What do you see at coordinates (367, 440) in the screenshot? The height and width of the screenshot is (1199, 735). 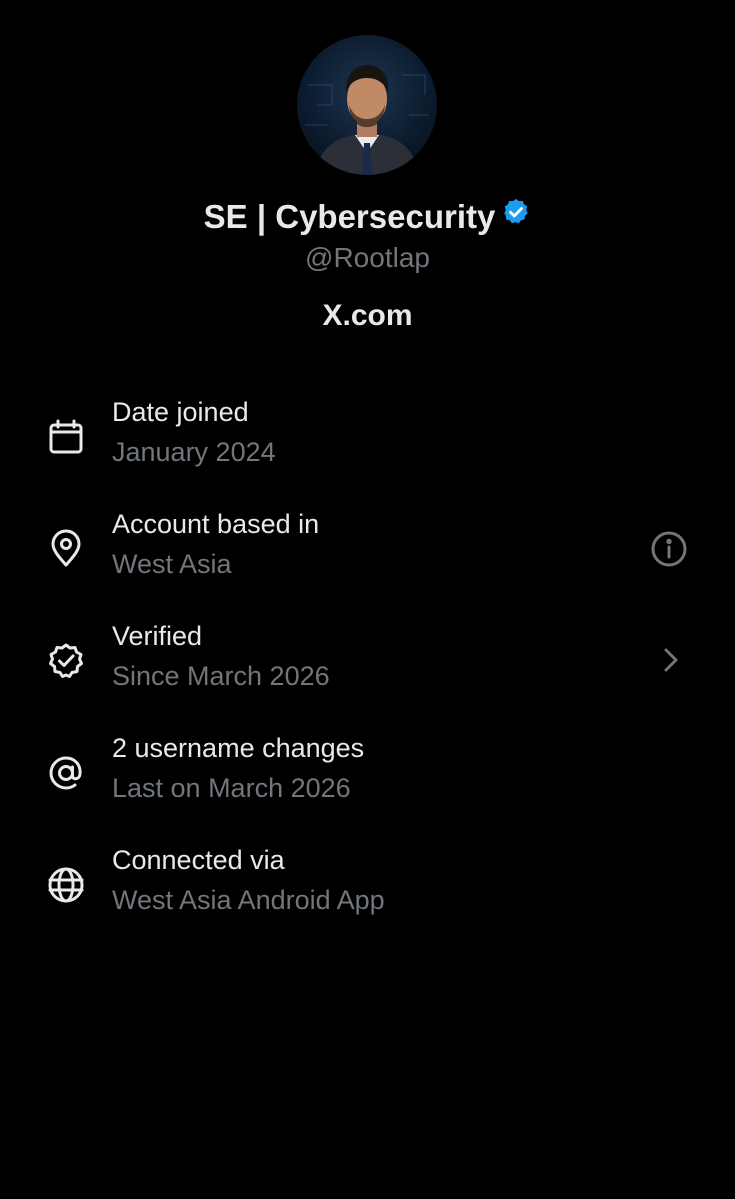 I see `detail-row-date-joined: Date joined January 2024` at bounding box center [367, 440].